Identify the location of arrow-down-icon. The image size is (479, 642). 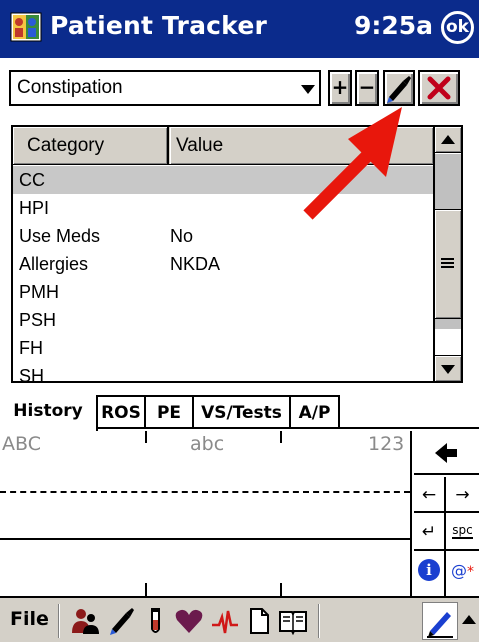
(448, 369).